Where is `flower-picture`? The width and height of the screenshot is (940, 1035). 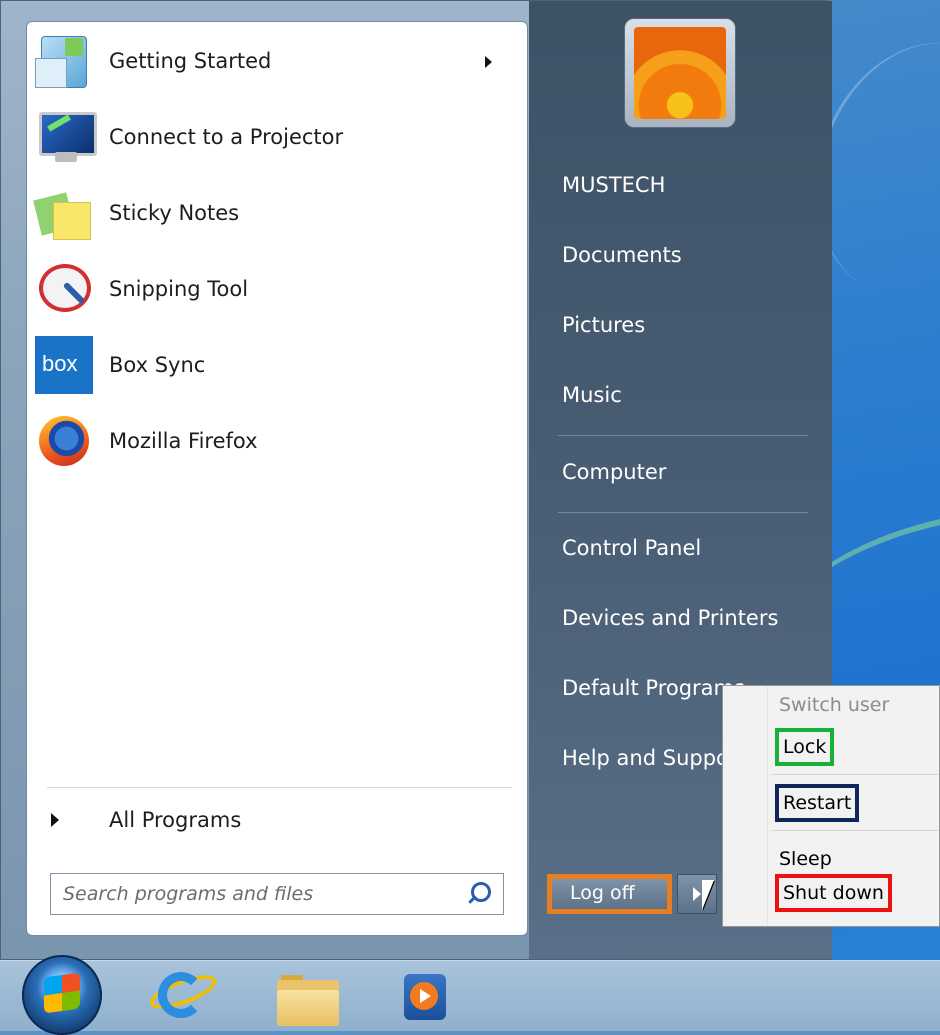 flower-picture is located at coordinates (680, 73).